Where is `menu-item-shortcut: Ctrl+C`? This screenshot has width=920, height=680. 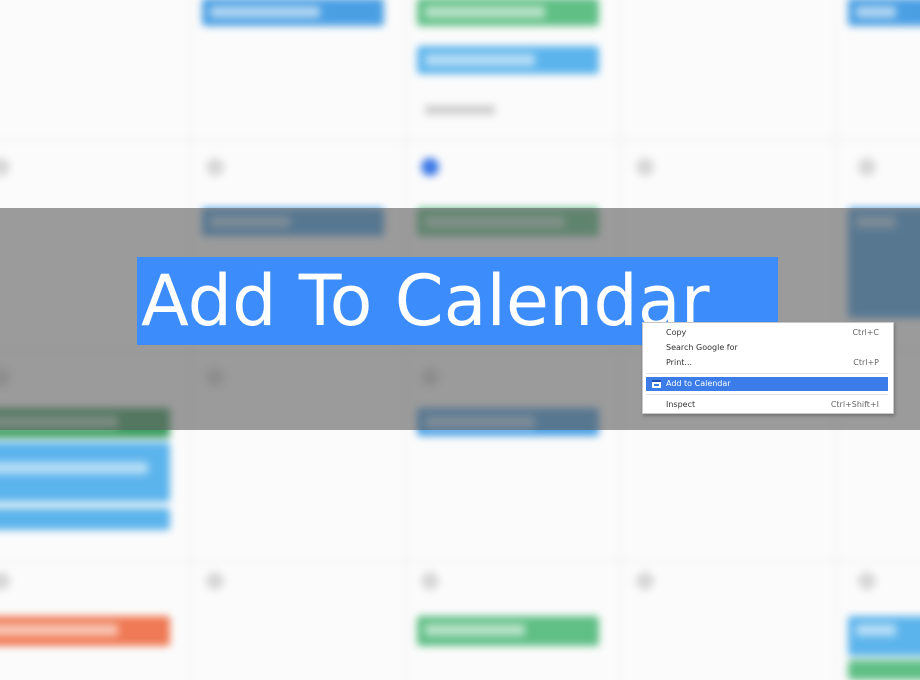
menu-item-shortcut: Ctrl+C is located at coordinates (865, 332).